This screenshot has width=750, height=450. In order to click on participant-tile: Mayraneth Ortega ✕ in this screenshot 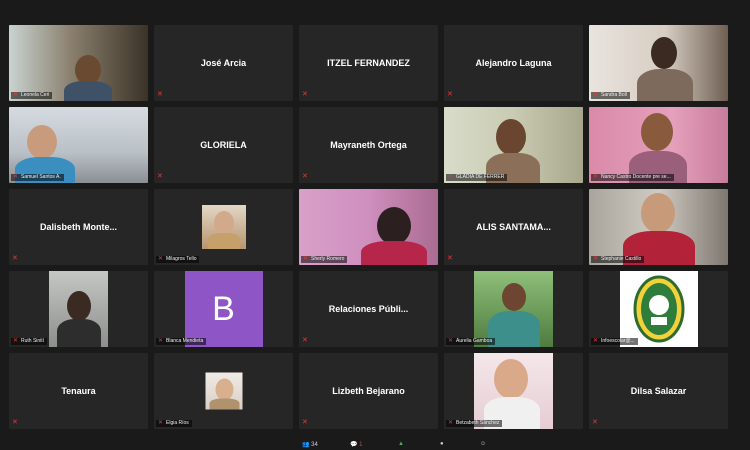, I will do `click(368, 145)`.